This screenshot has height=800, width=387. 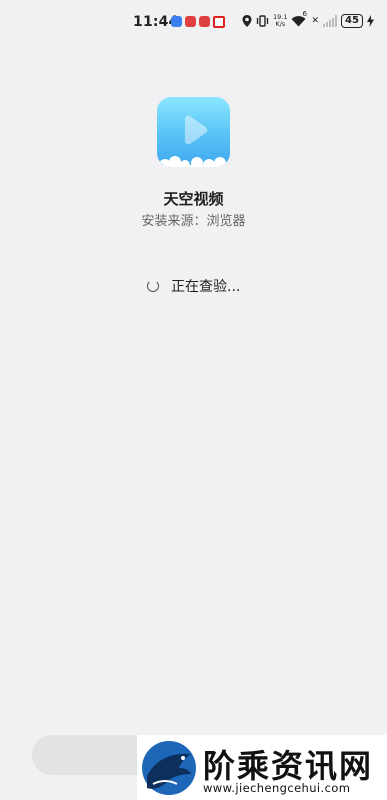 I want to click on play-icon, so click(x=196, y=130).